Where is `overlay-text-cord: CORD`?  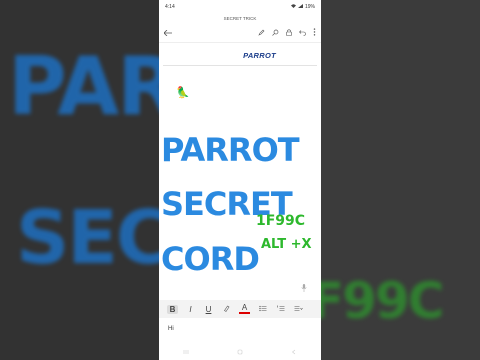 overlay-text-cord: CORD is located at coordinates (210, 259).